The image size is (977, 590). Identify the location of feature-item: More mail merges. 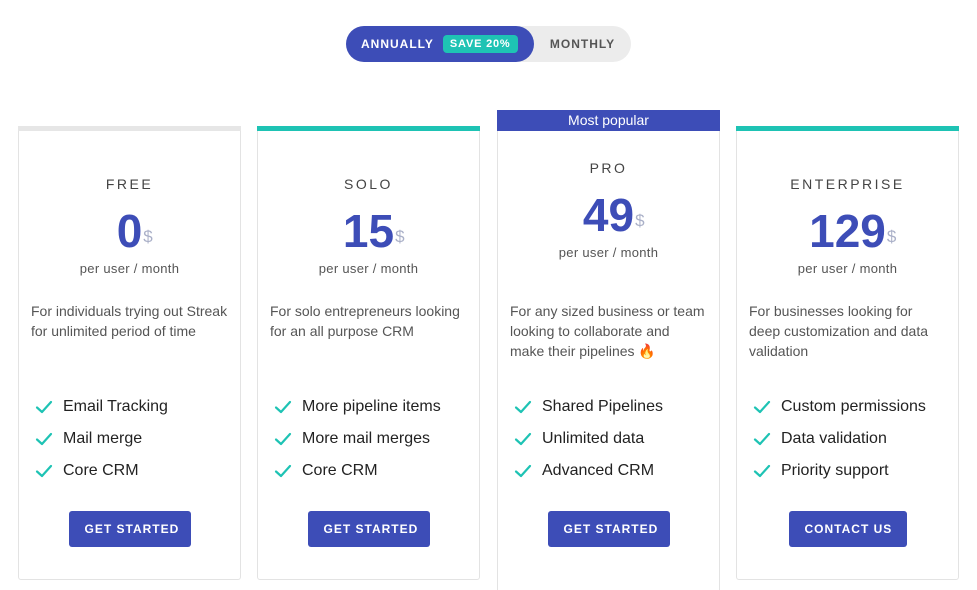
(372, 439).